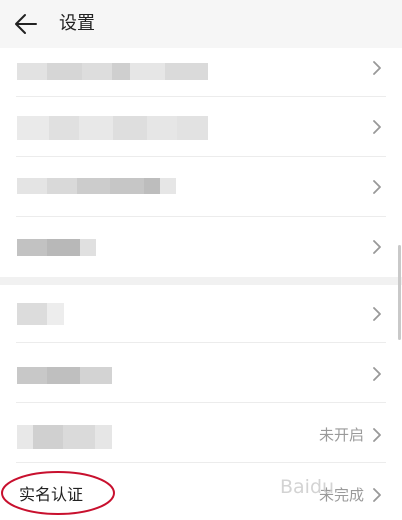 Image resolution: width=402 pixels, height=520 pixels. What do you see at coordinates (26, 24) in the screenshot?
I see `arrow-left-icon` at bounding box center [26, 24].